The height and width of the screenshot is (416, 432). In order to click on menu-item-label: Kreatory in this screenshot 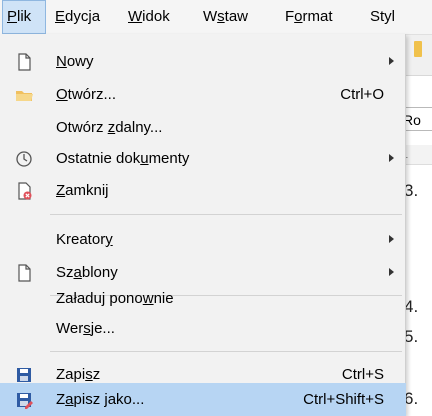, I will do `click(84, 239)`.